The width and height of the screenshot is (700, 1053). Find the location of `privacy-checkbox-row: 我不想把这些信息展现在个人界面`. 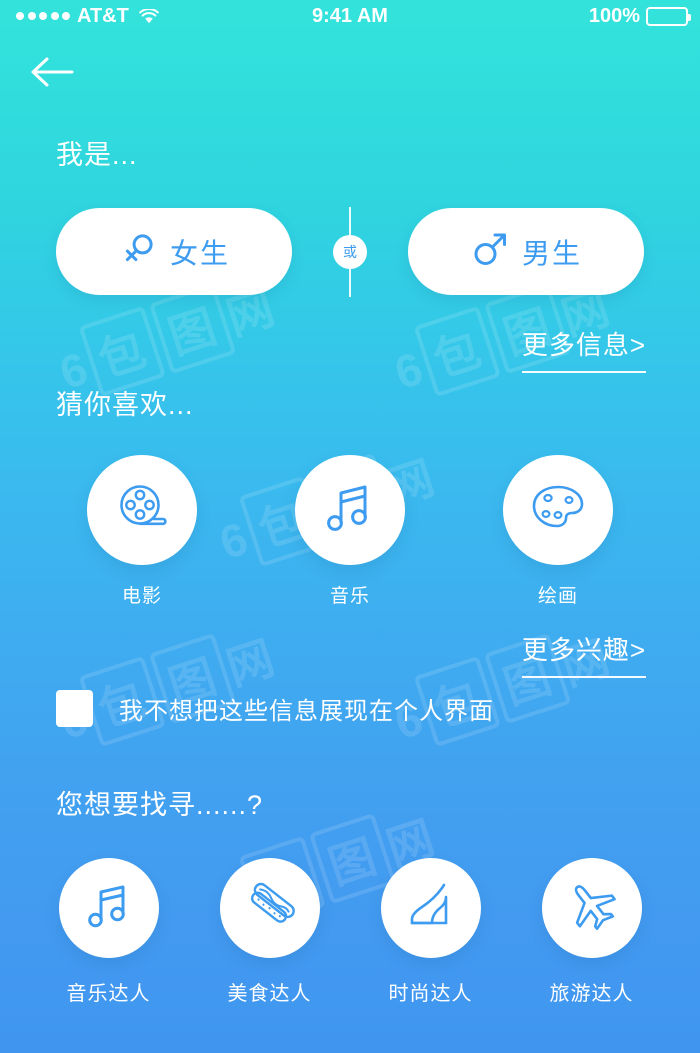

privacy-checkbox-row: 我不想把这些信息展现在个人界面 is located at coordinates (275, 708).